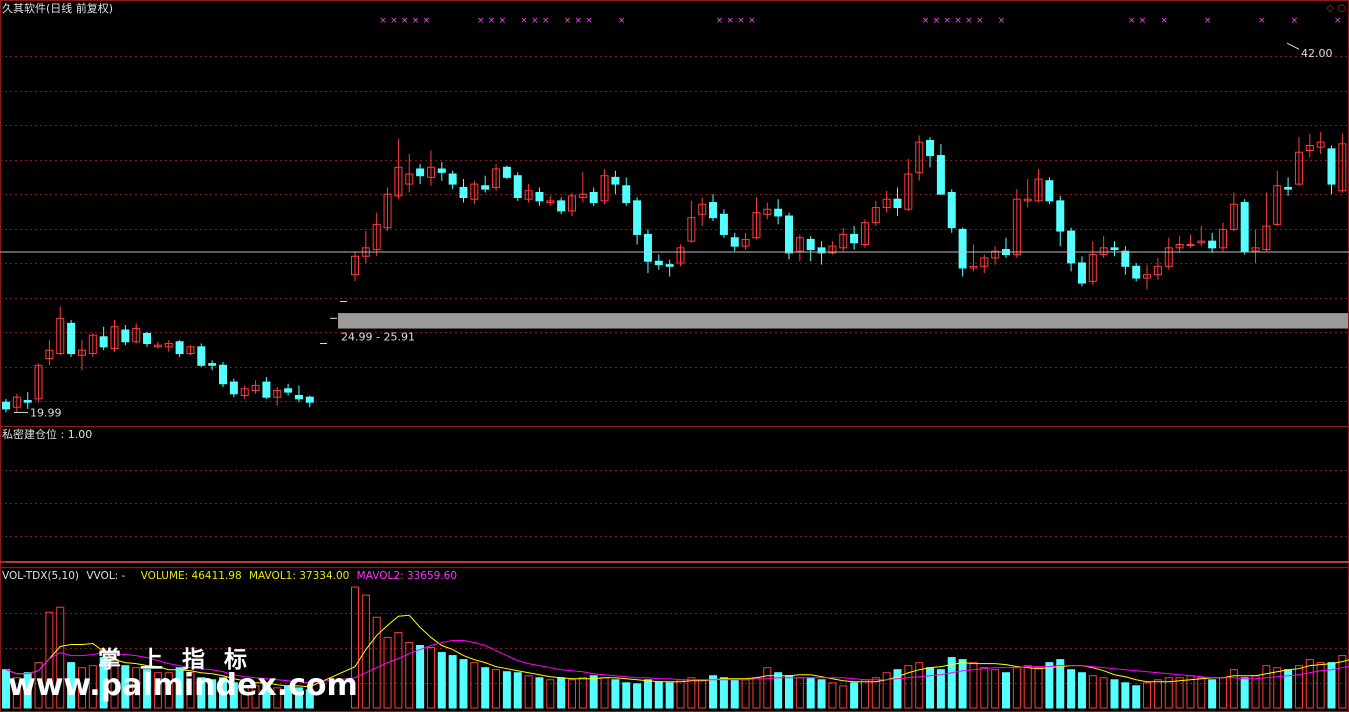 The image size is (1349, 712). I want to click on volume-value: VOLUME: 46411.98, so click(191, 576).